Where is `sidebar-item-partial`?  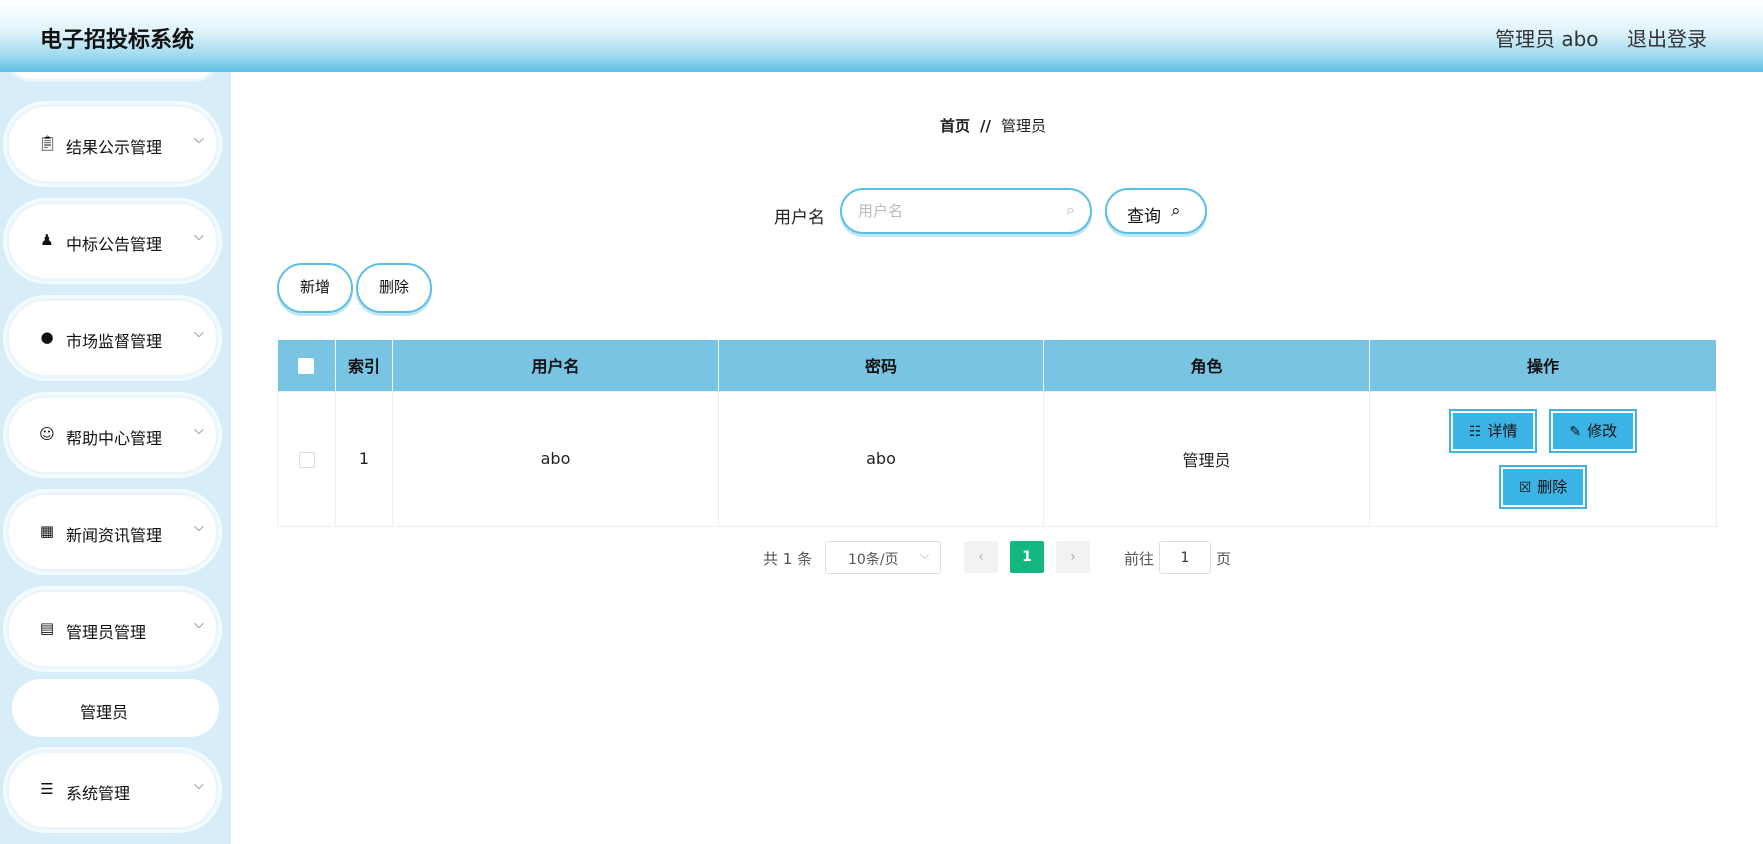 sidebar-item-partial is located at coordinates (112, 77).